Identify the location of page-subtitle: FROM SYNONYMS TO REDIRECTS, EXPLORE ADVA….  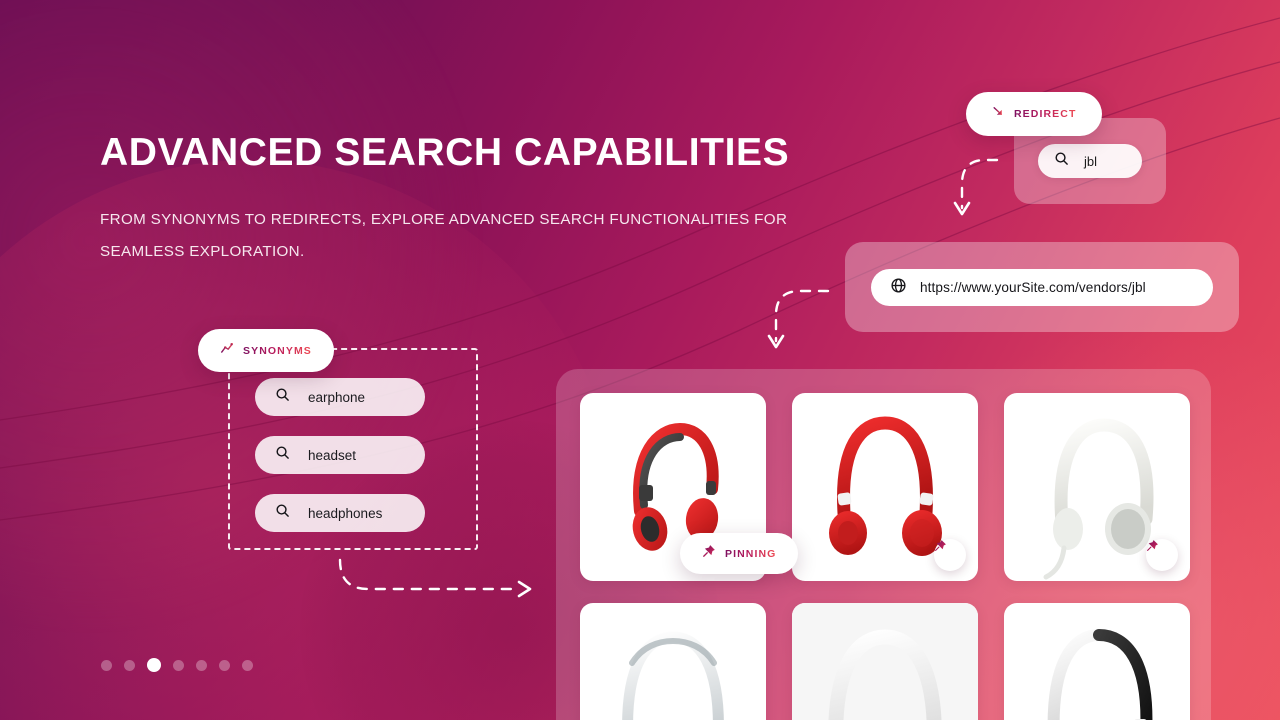
(444, 235).